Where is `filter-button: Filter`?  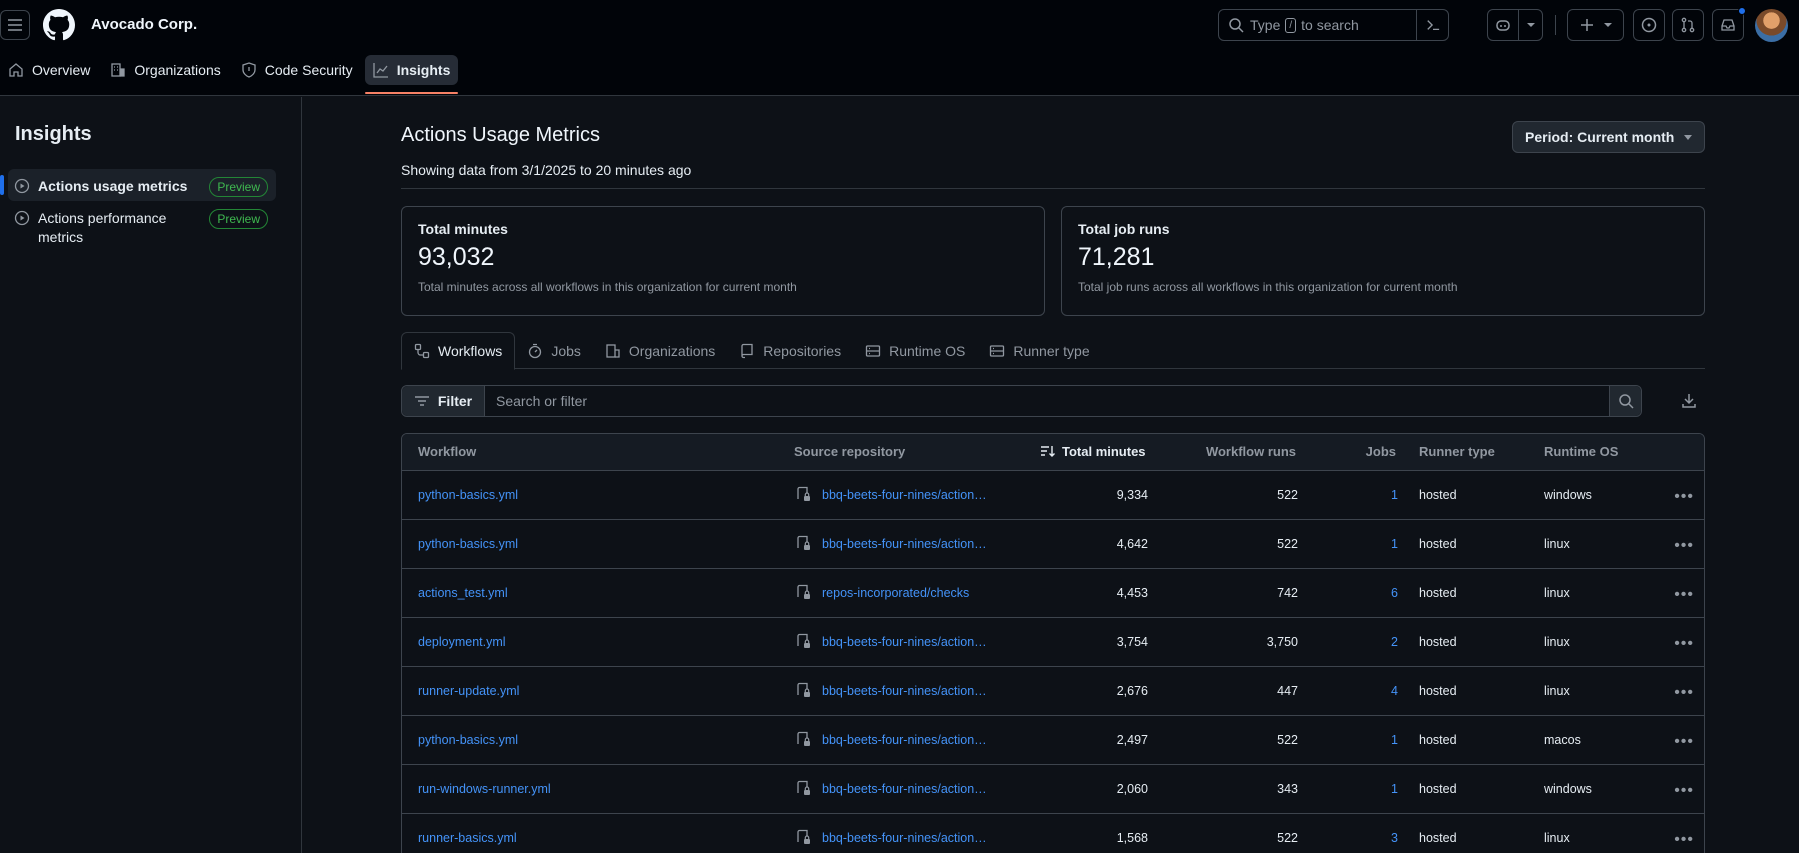
filter-button: Filter is located at coordinates (443, 401).